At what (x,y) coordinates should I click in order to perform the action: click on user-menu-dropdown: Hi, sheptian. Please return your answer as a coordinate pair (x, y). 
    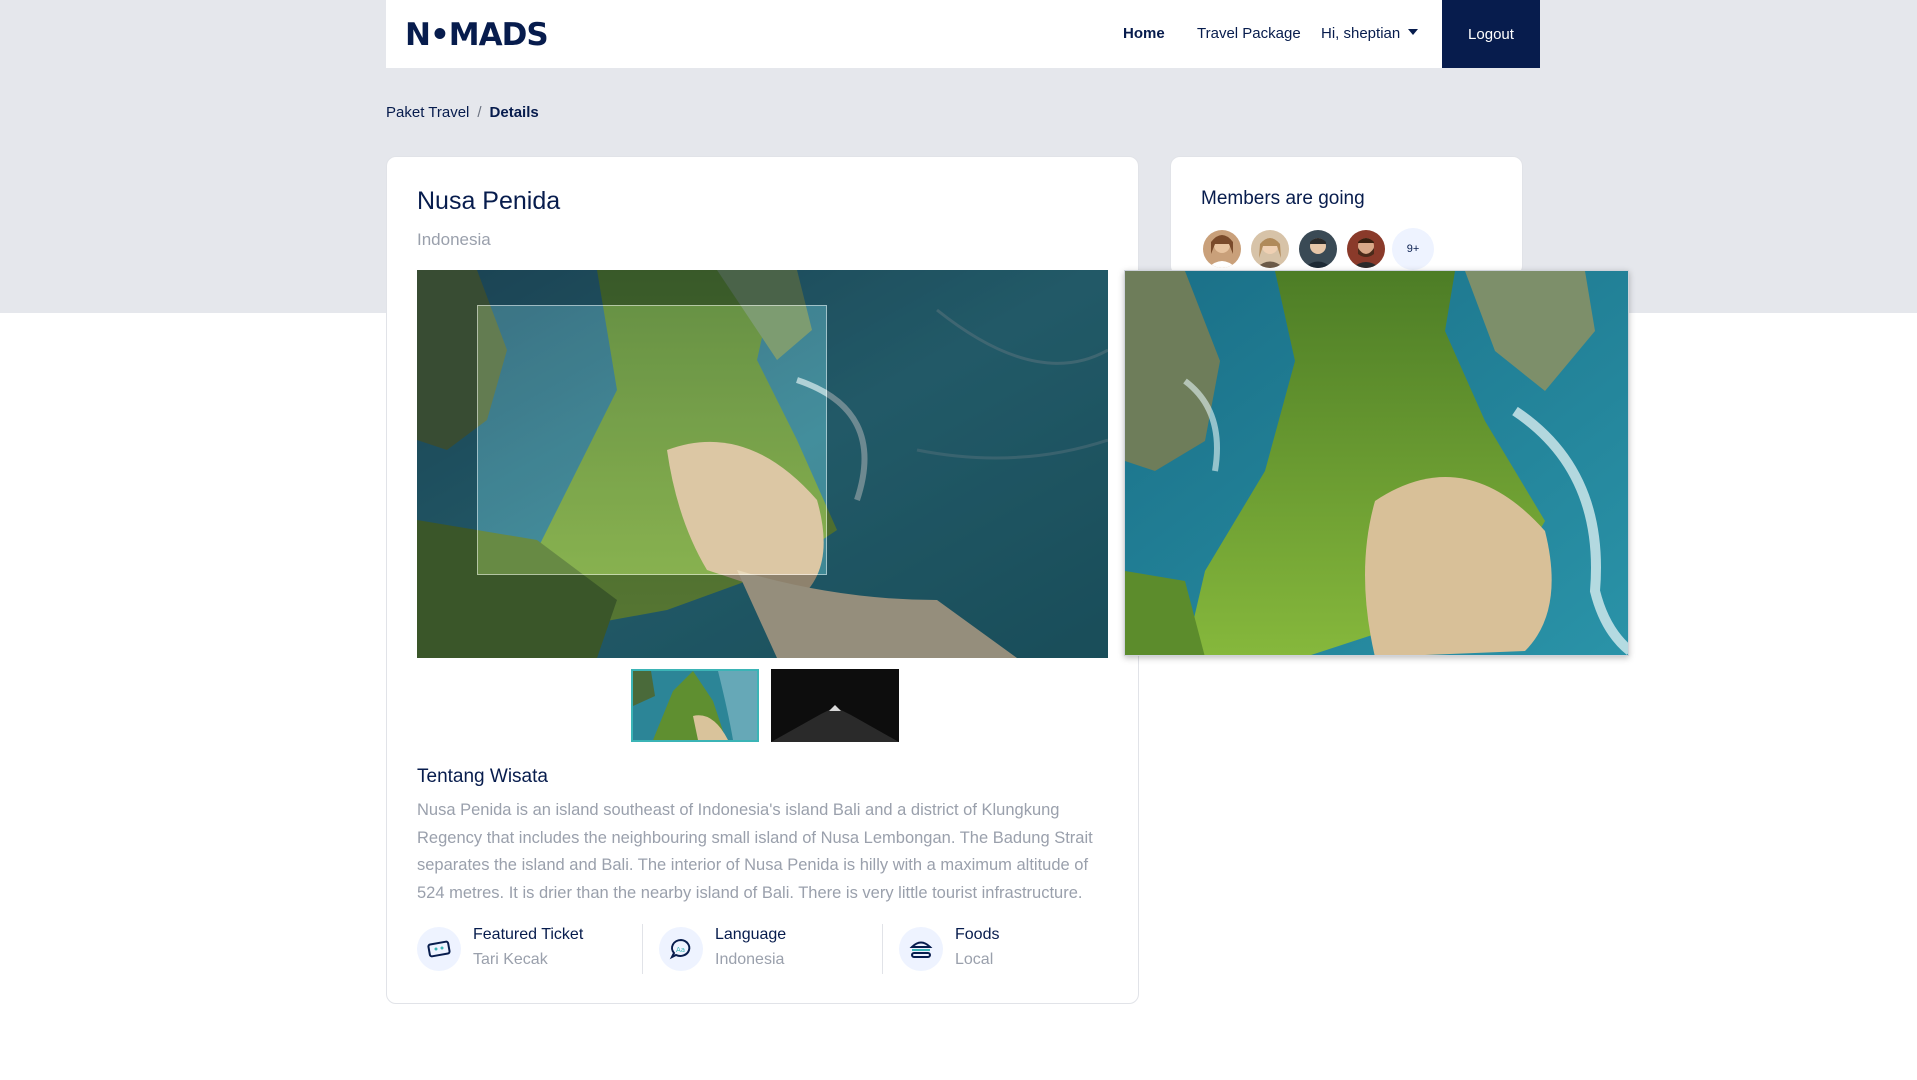
    Looking at the image, I should click on (1370, 33).